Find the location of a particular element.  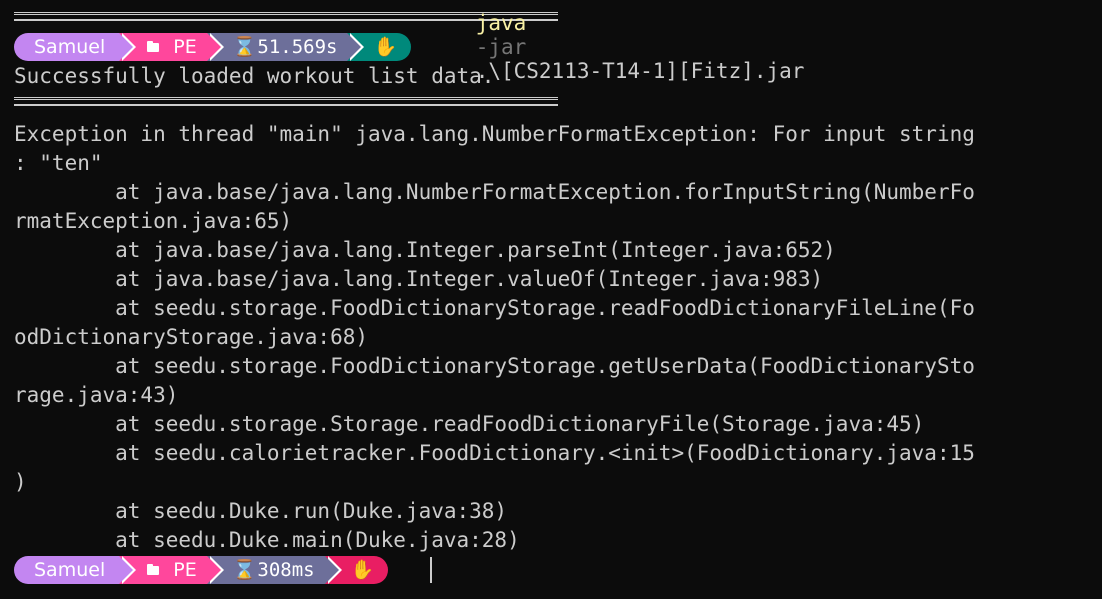

prompt-2: Samuel PE ⌛ 308ms ✋ is located at coordinates (223, 570).